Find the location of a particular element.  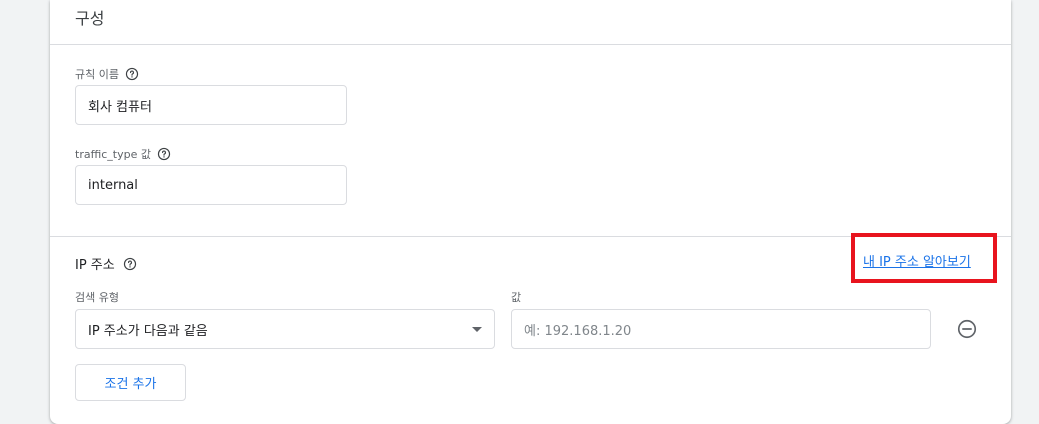

ip-address-title: IP 주소 is located at coordinates (95, 265).